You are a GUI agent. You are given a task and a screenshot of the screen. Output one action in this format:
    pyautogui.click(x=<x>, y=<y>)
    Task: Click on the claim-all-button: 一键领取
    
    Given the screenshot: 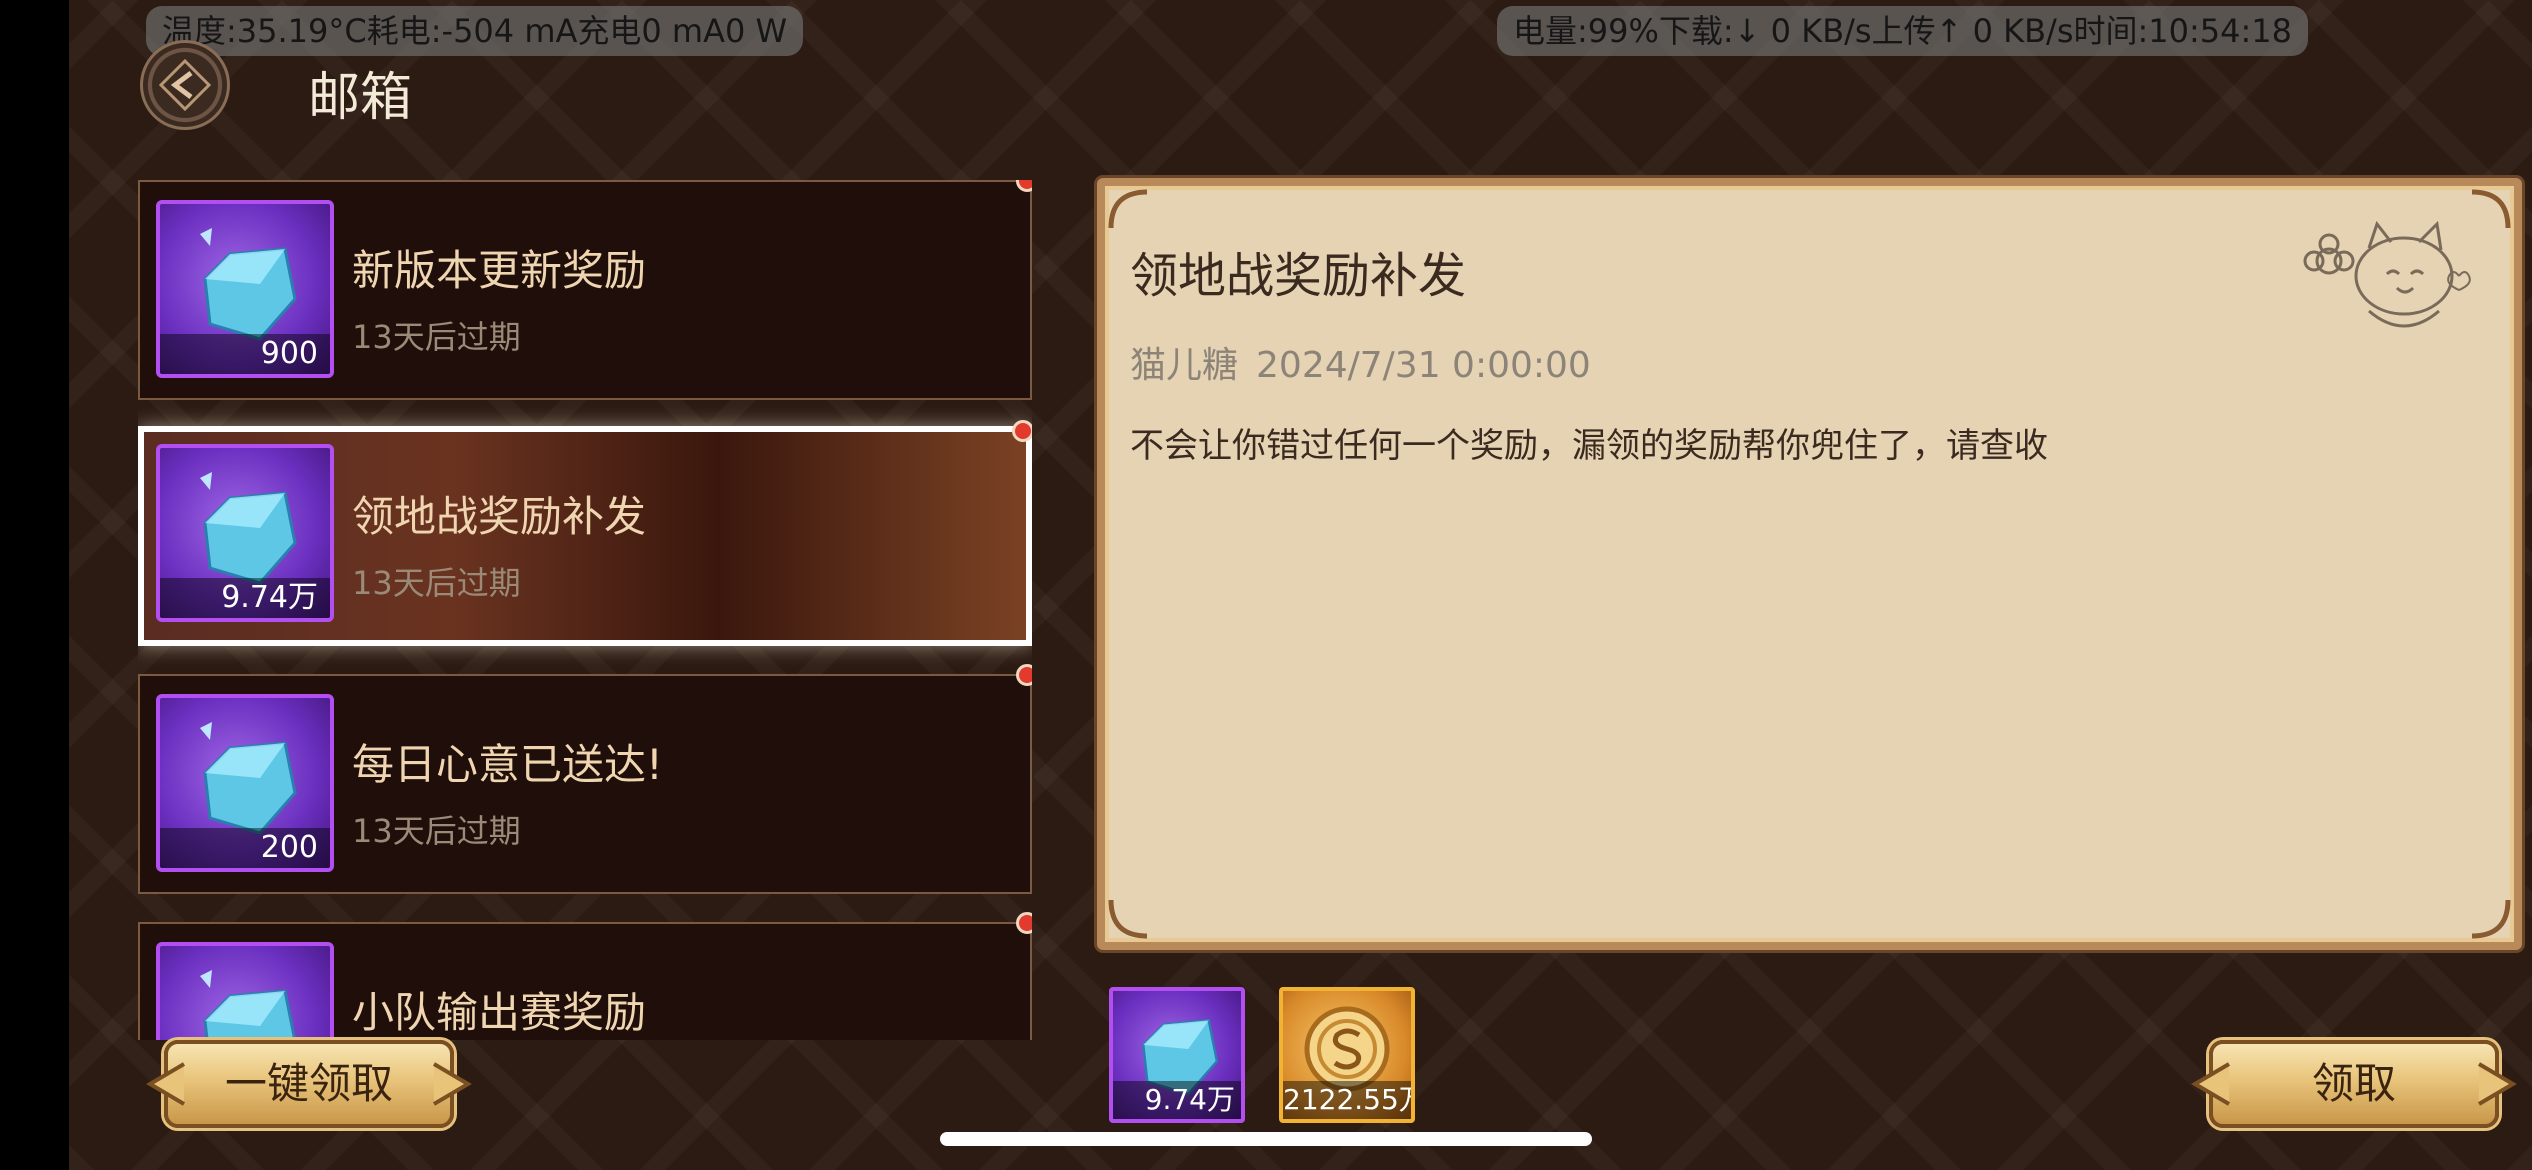 What is the action you would take?
    pyautogui.click(x=309, y=1084)
    